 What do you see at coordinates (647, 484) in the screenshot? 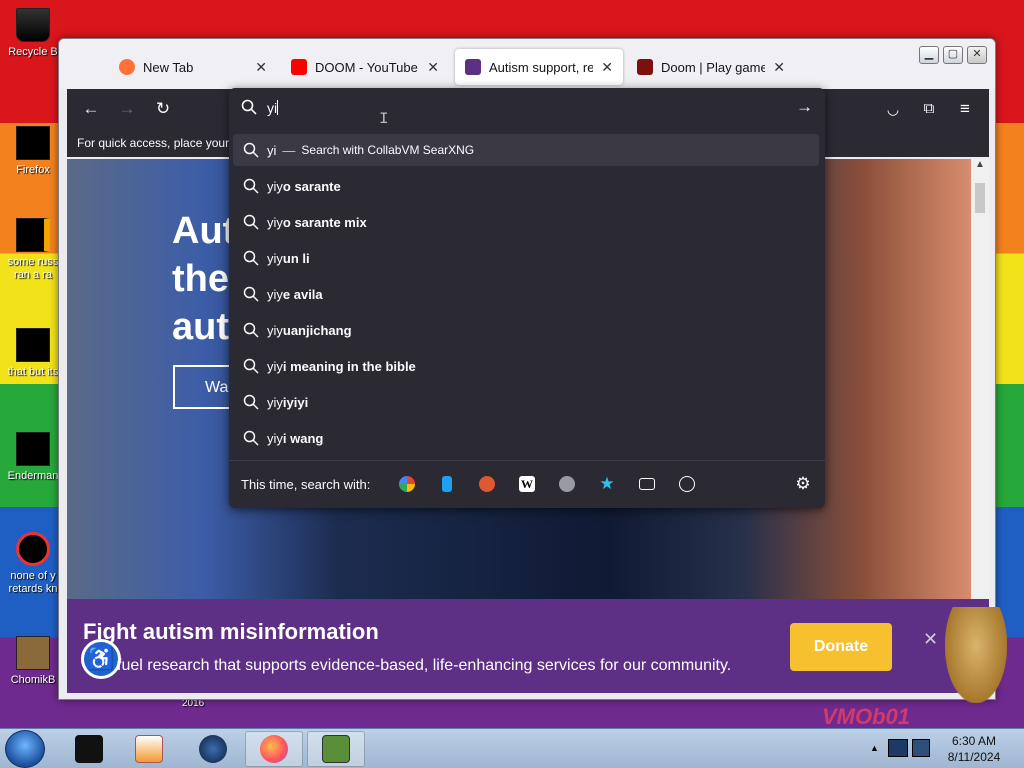
I see `tabs-icon` at bounding box center [647, 484].